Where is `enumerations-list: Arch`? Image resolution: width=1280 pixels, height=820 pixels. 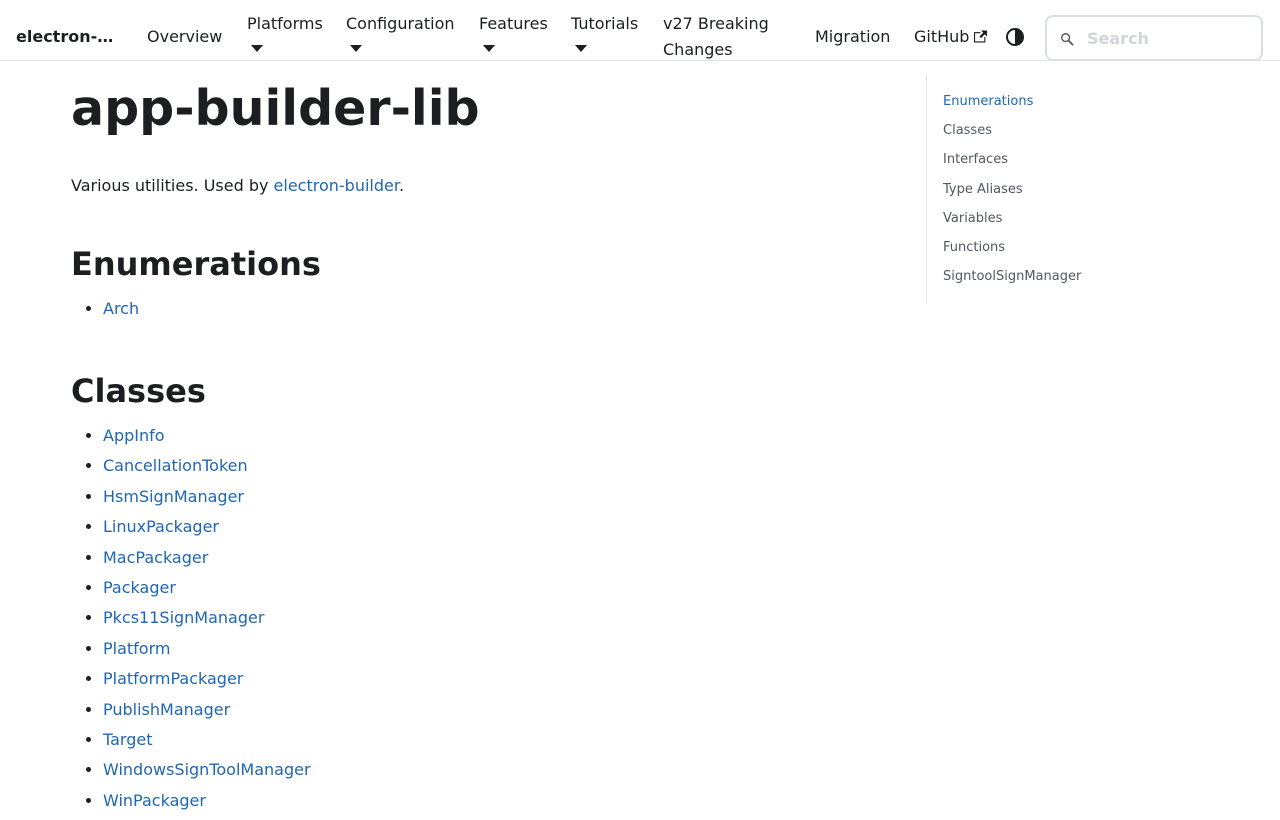
enumerations-list: Arch is located at coordinates (481, 309).